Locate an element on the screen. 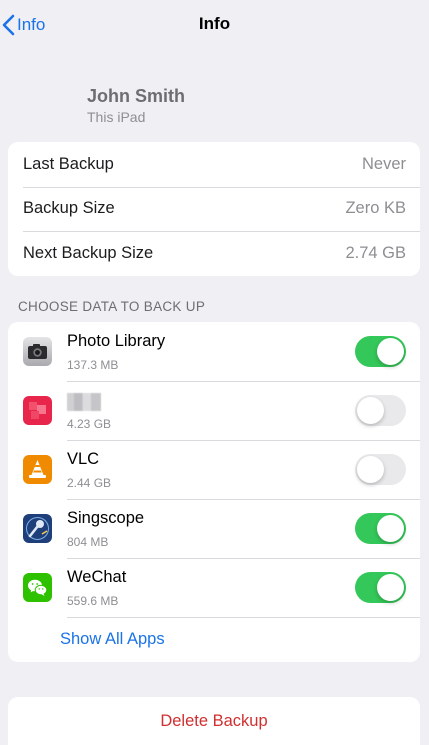  app-name: Singscope is located at coordinates (106, 518).